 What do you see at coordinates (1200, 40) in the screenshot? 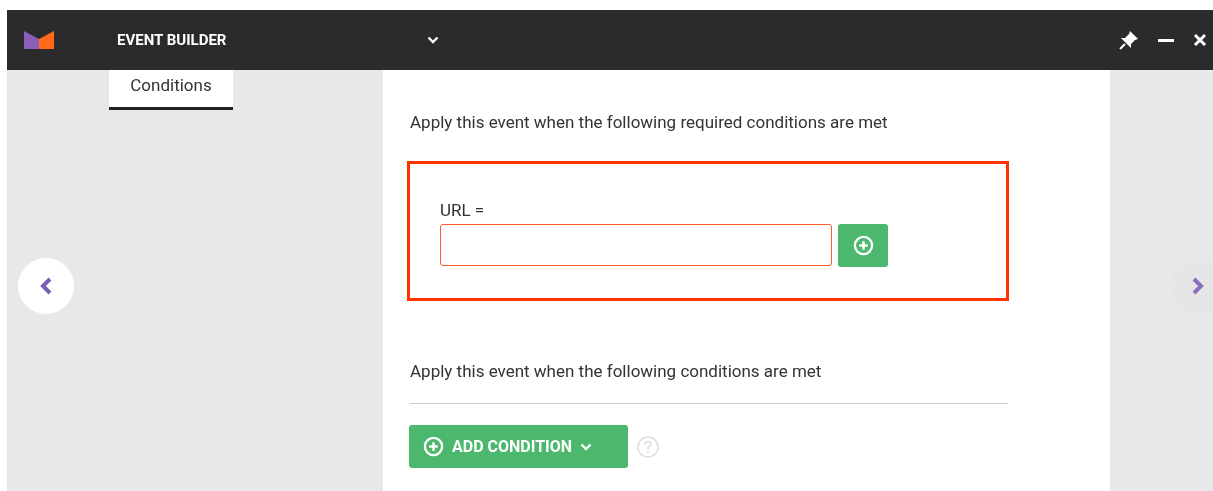
I see `close-icon` at bounding box center [1200, 40].